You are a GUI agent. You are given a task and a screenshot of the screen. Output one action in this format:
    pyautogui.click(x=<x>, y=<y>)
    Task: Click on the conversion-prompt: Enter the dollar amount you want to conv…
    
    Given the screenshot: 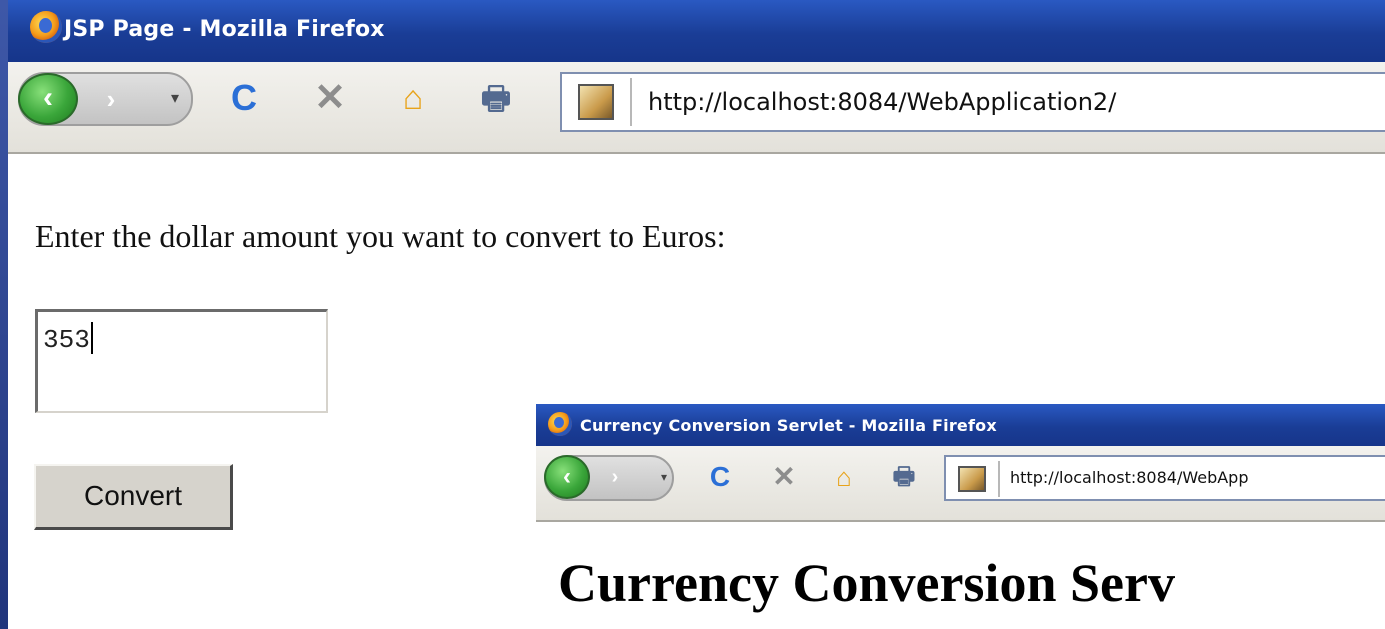 What is the action you would take?
    pyautogui.click(x=380, y=236)
    